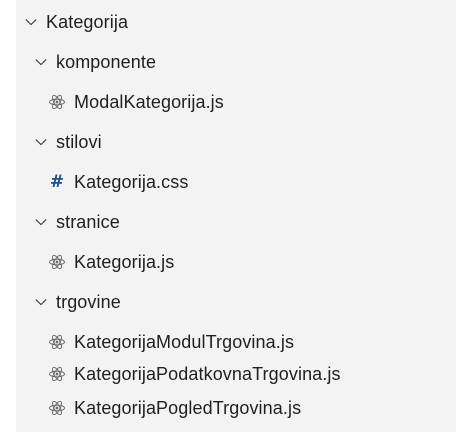  Describe the element at coordinates (88, 221) in the screenshot. I see `folder-label: stranice` at that location.